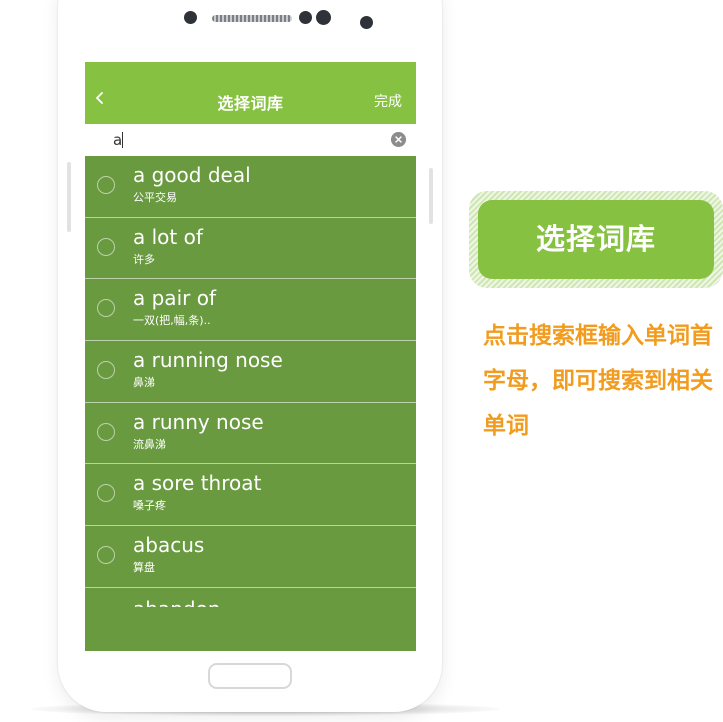 The width and height of the screenshot is (723, 722). Describe the element at coordinates (250, 93) in the screenshot. I see `app-header: 选择词库 完成` at that location.